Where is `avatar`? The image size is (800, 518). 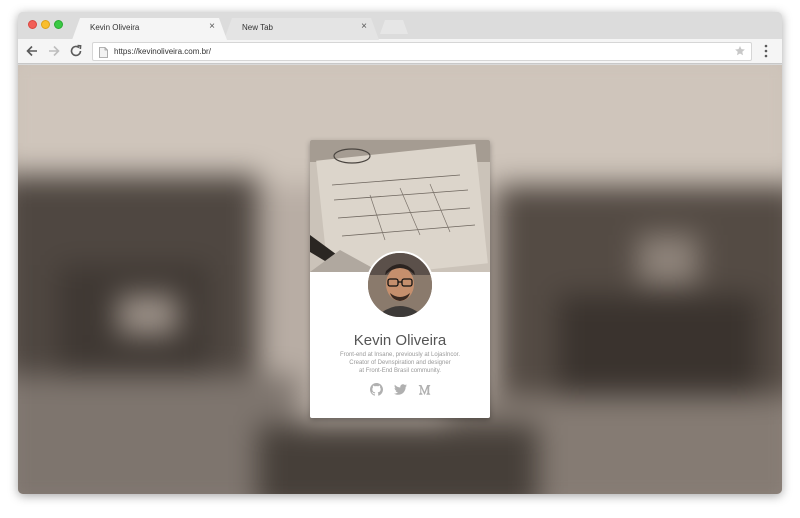
avatar is located at coordinates (400, 285).